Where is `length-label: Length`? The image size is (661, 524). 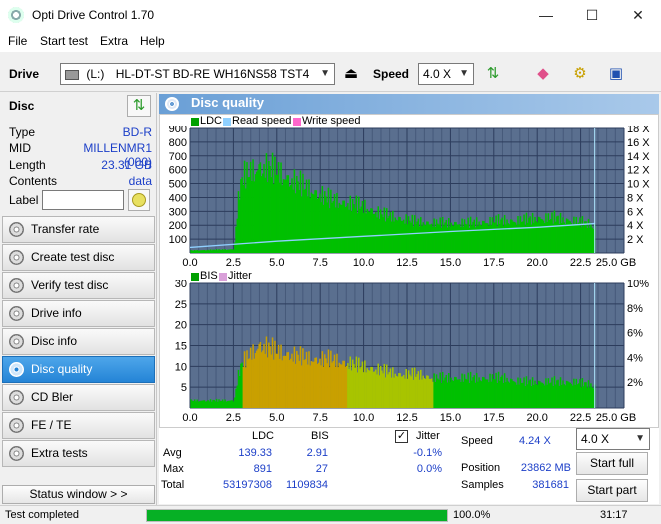 length-label: Length is located at coordinates (27, 165).